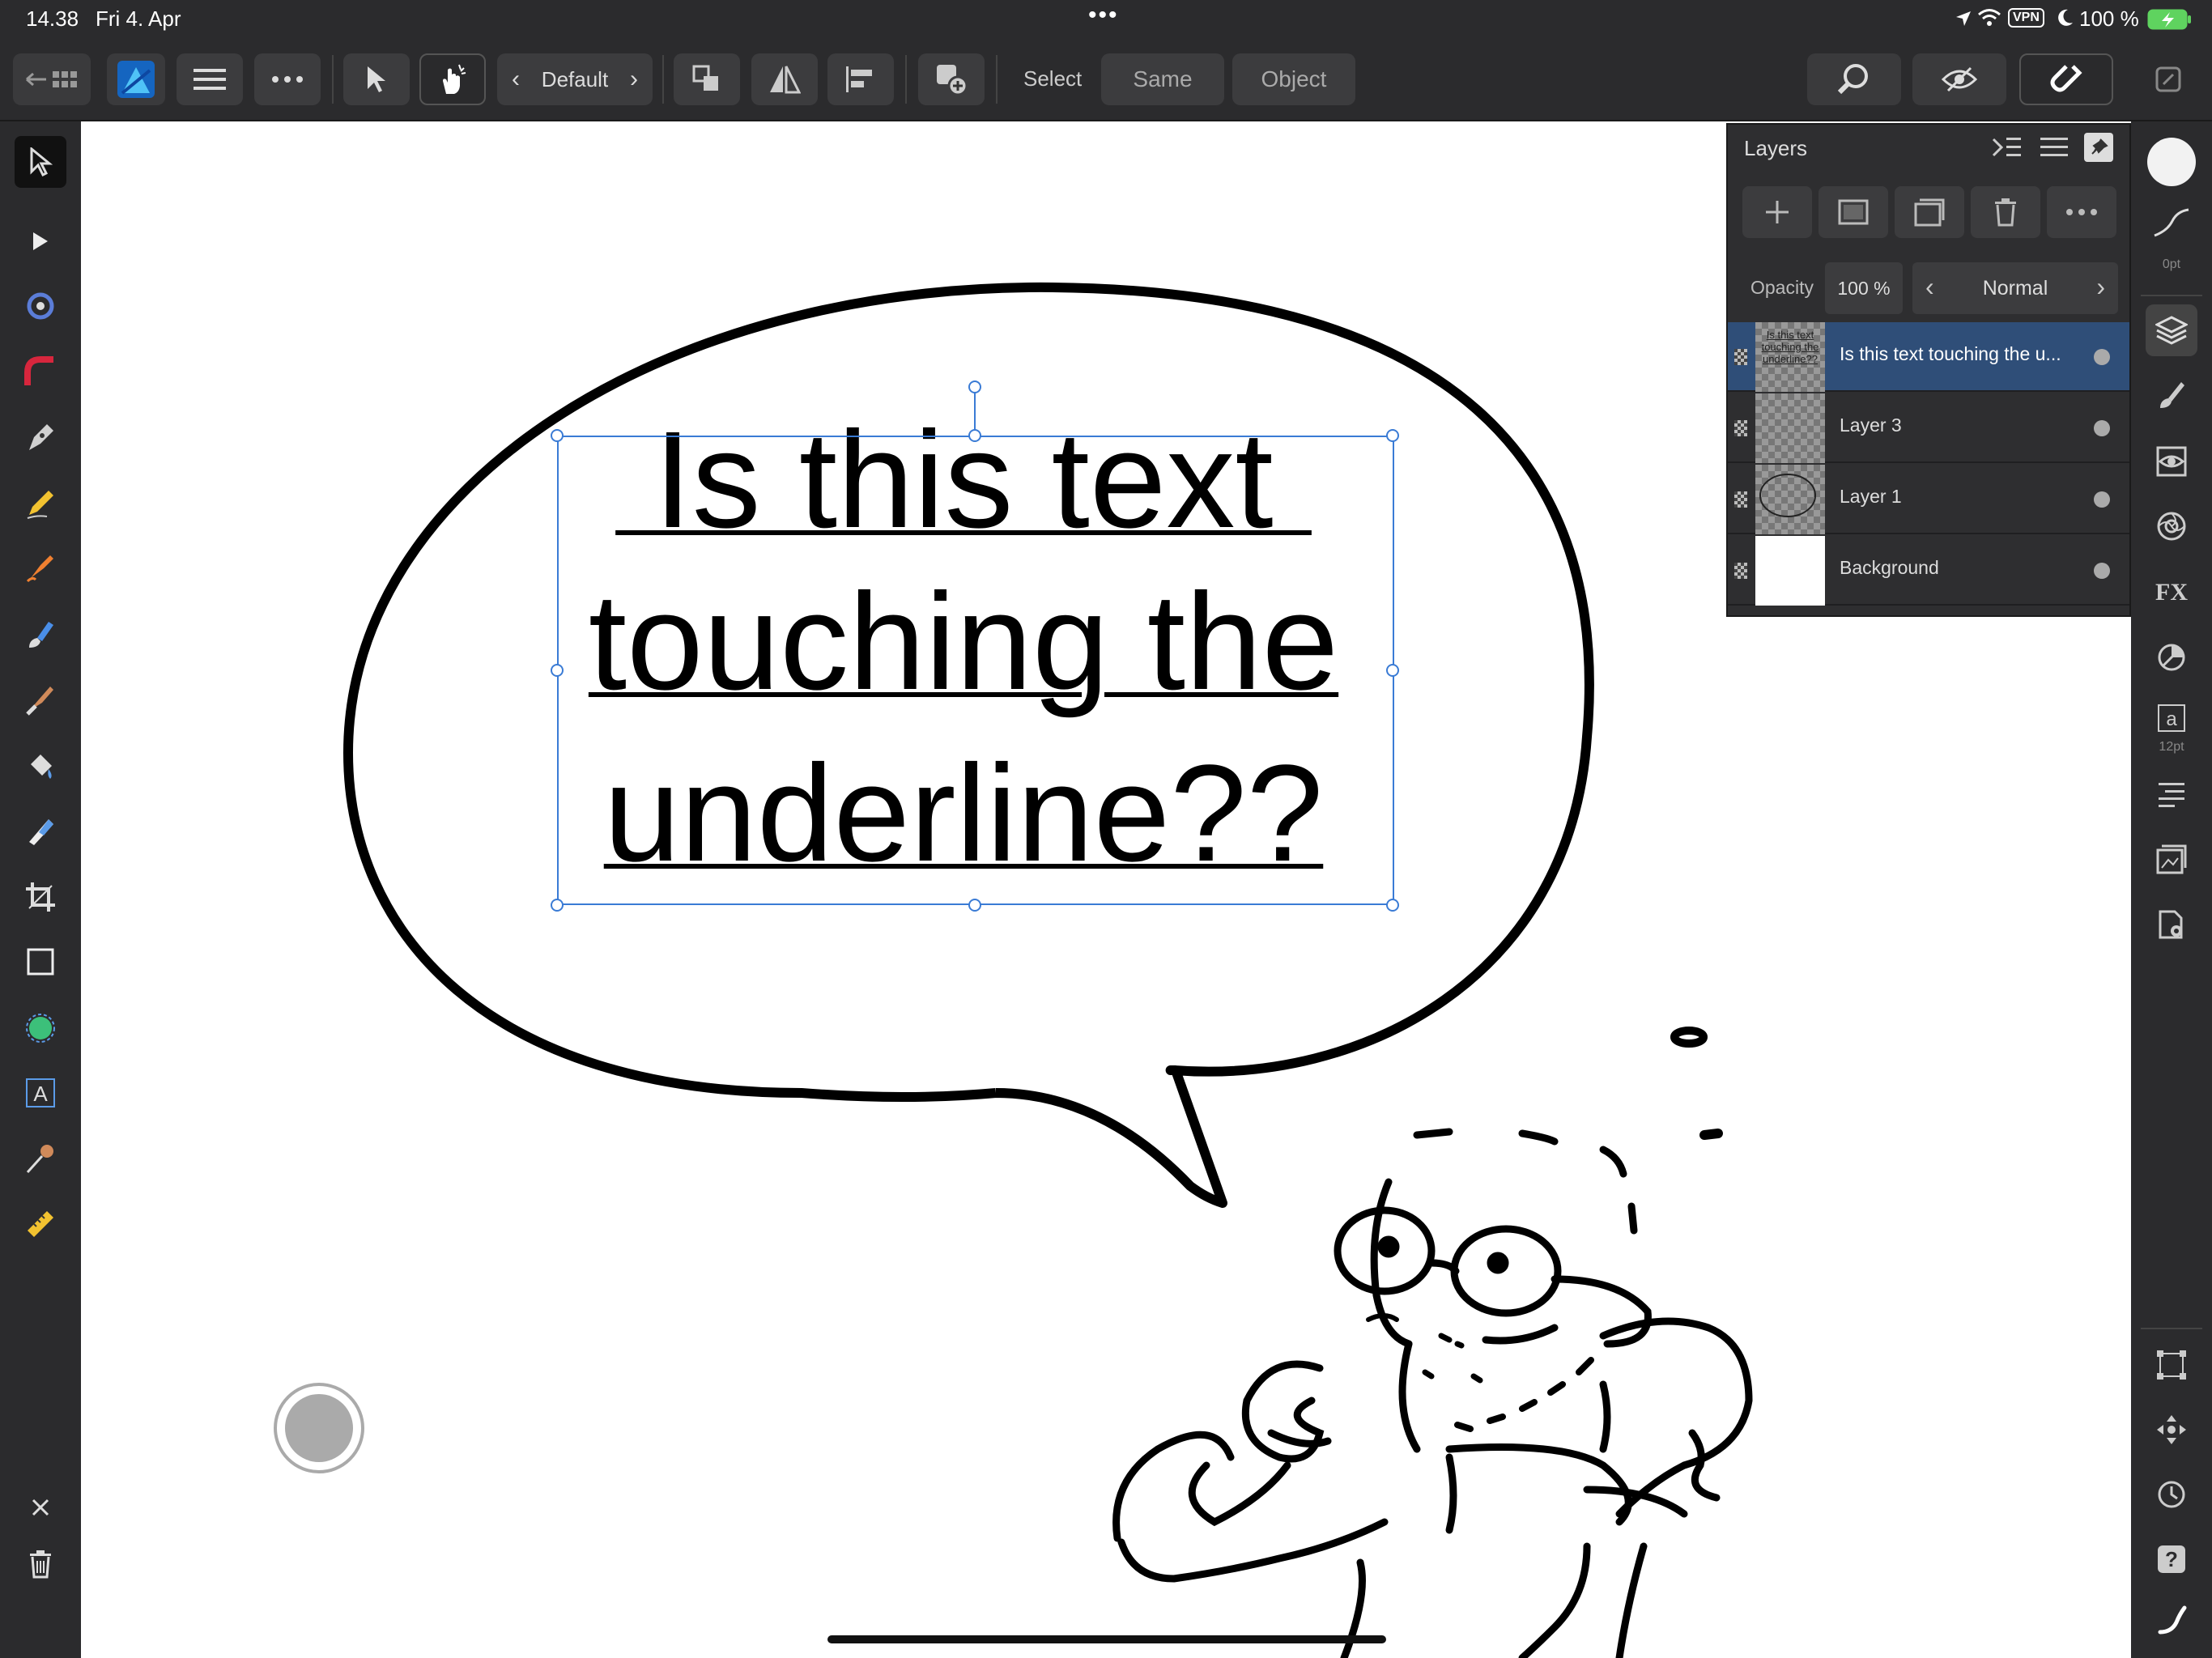 This screenshot has height=1658, width=2212. Describe the element at coordinates (41, 568) in the screenshot. I see `vector-brush-tool-icon` at that location.